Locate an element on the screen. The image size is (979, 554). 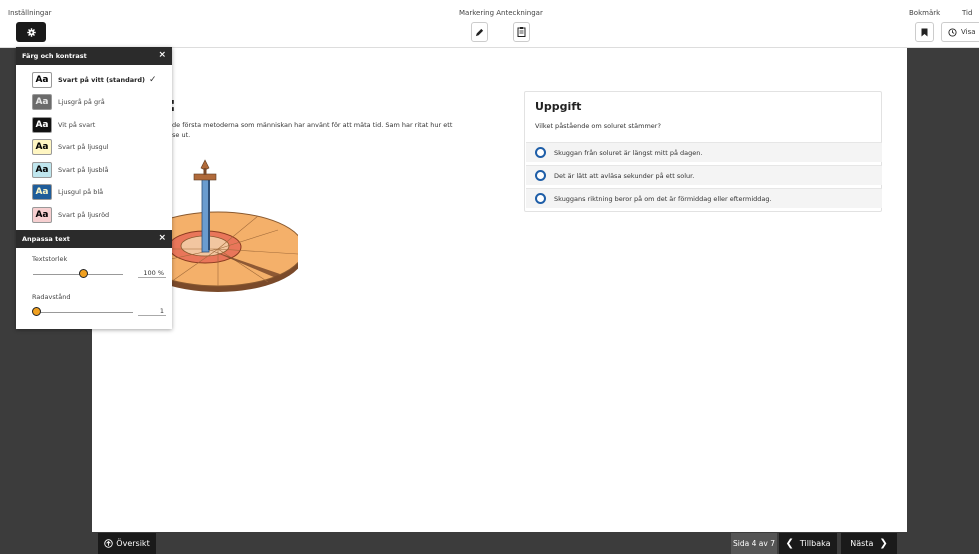
back-button: ❮ Tillbaka is located at coordinates (808, 543).